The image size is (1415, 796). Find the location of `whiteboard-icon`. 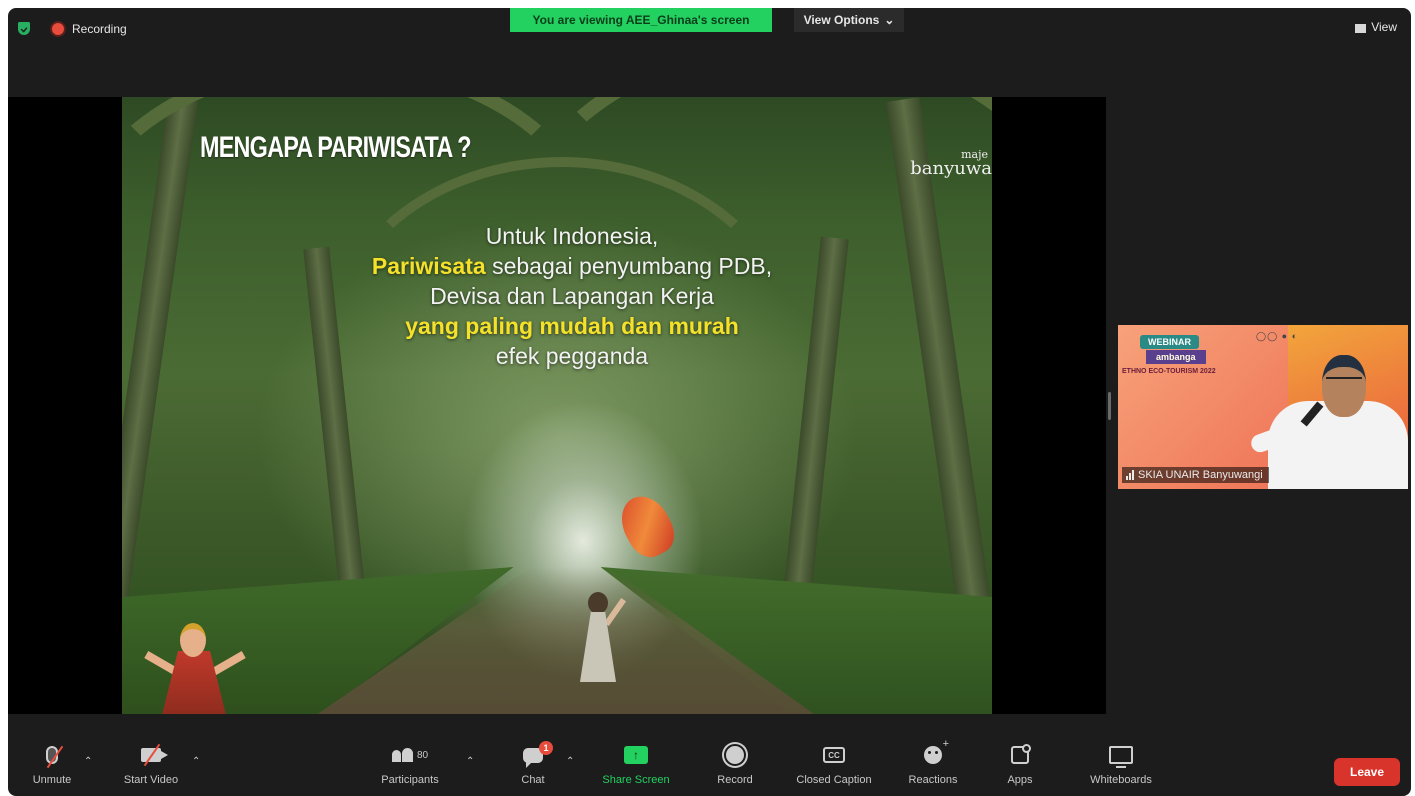

whiteboard-icon is located at coordinates (1121, 757).